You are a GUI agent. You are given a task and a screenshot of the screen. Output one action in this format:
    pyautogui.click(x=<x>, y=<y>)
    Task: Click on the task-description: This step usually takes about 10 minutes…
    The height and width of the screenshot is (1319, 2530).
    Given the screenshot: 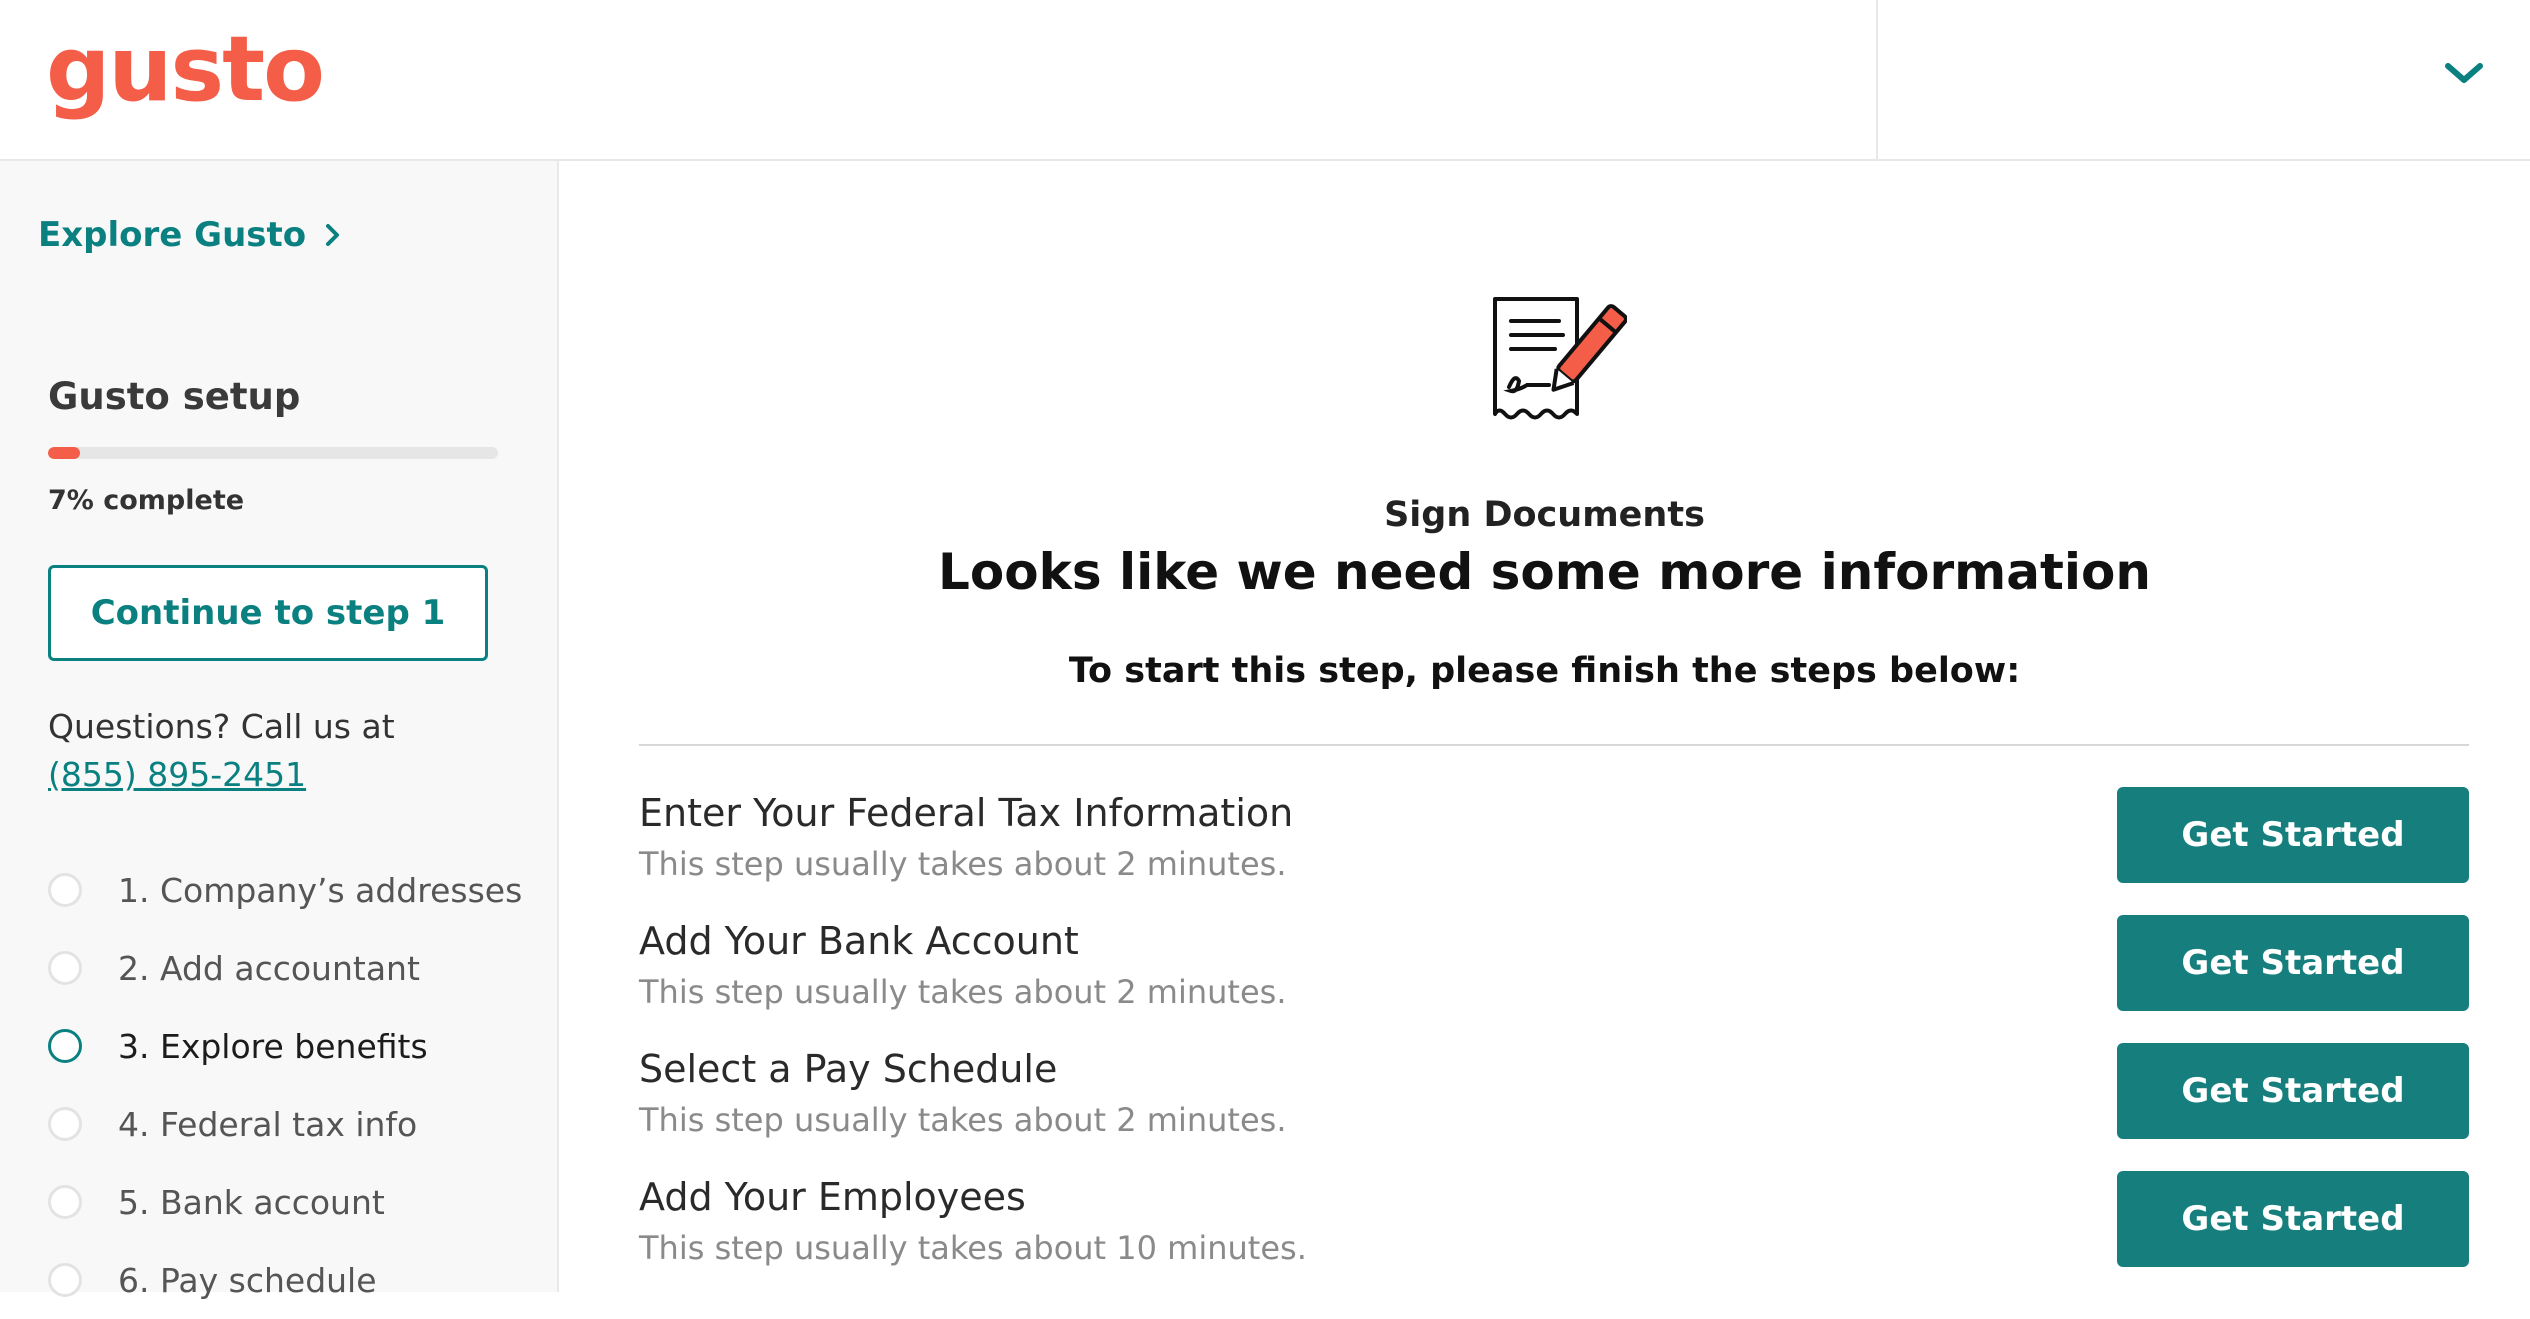 What is the action you would take?
    pyautogui.click(x=973, y=1248)
    